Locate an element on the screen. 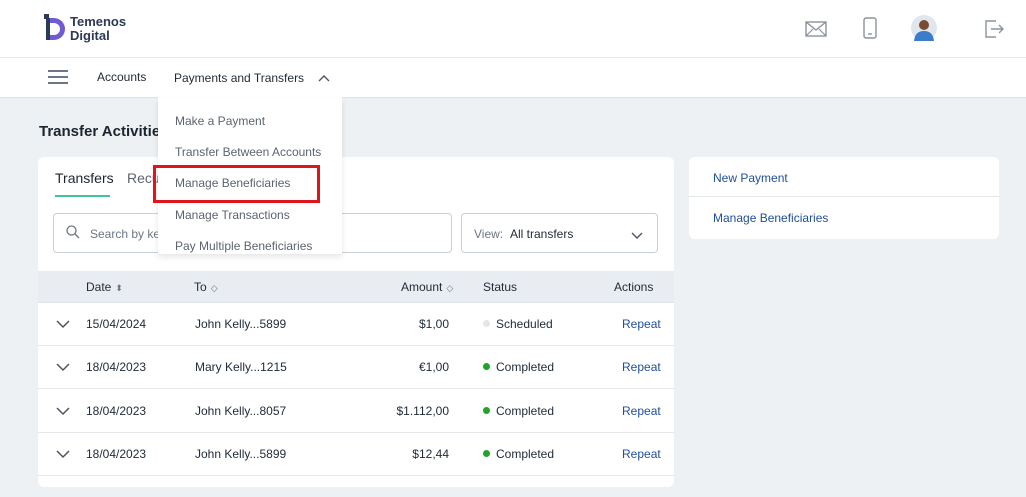  row-amount: €1,00 is located at coordinates (433, 367).